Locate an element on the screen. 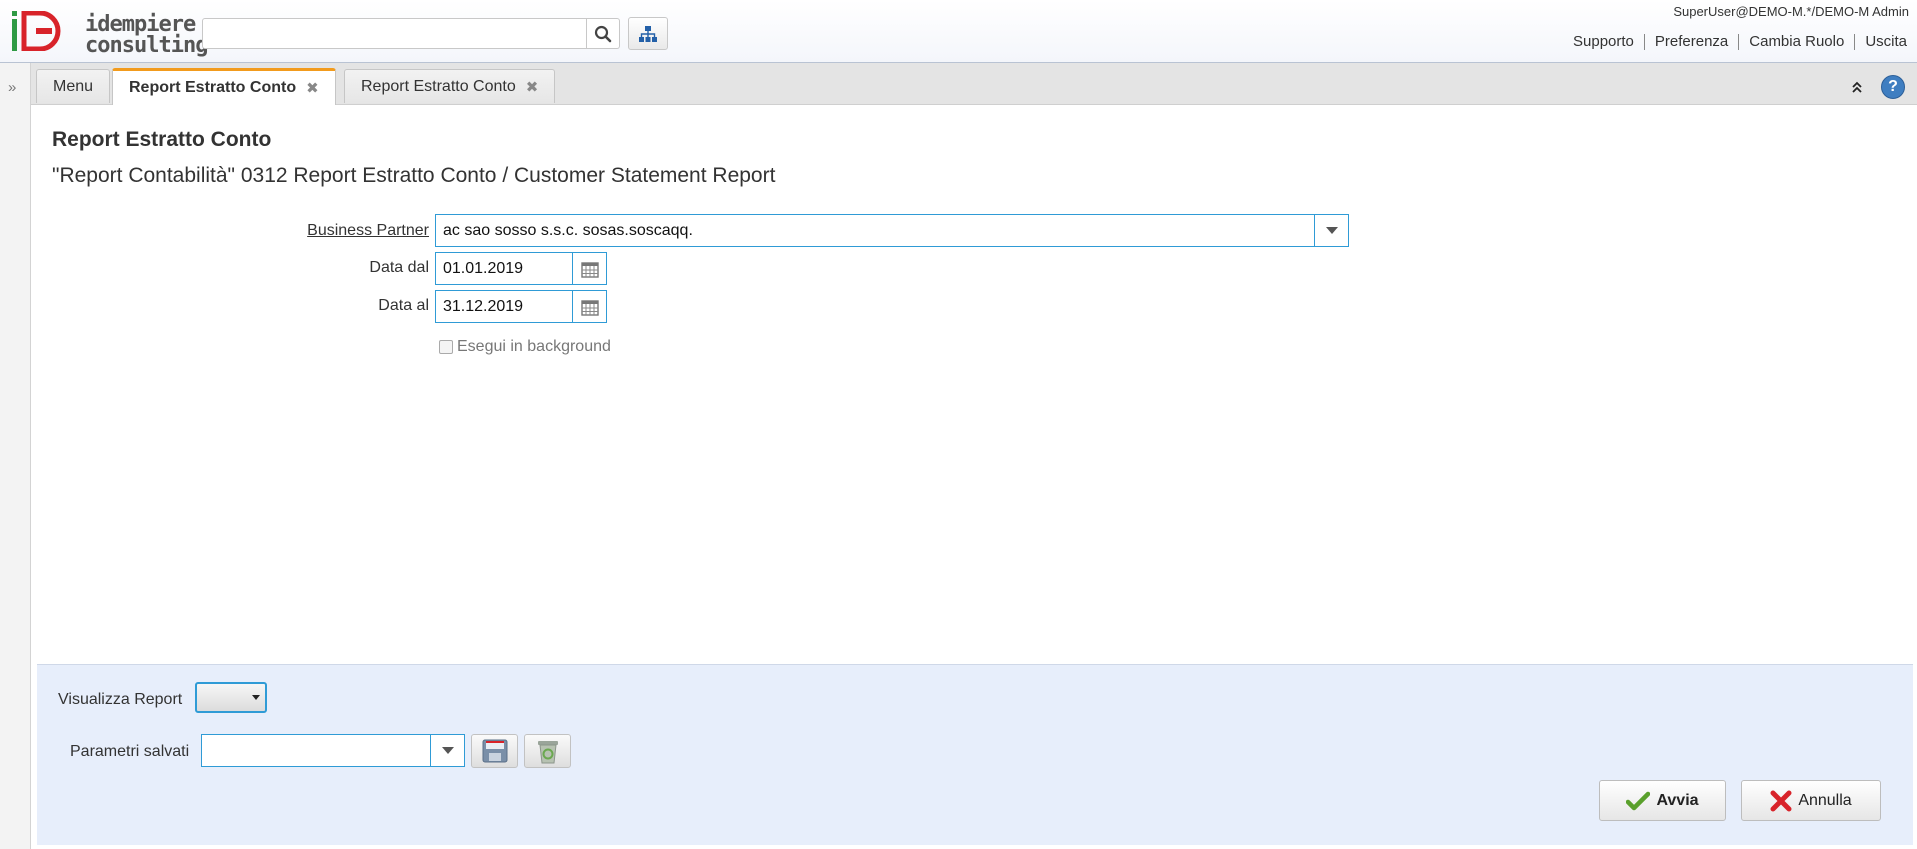 Image resolution: width=1917 pixels, height=849 pixels. search-button is located at coordinates (603, 33).